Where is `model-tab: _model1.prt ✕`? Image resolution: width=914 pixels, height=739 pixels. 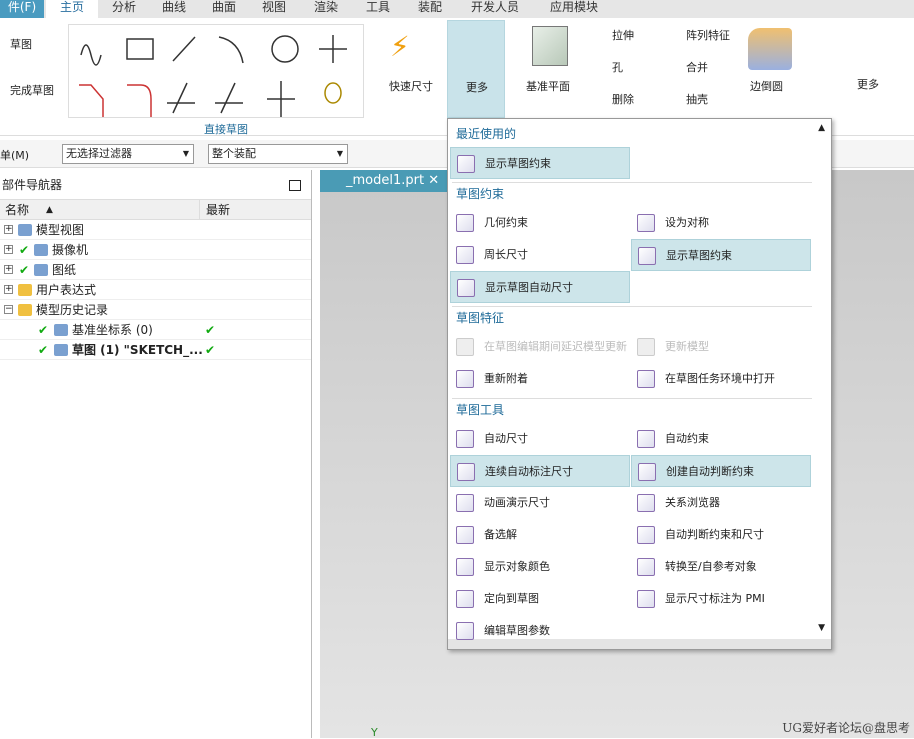 model-tab: _model1.prt ✕ is located at coordinates (385, 181).